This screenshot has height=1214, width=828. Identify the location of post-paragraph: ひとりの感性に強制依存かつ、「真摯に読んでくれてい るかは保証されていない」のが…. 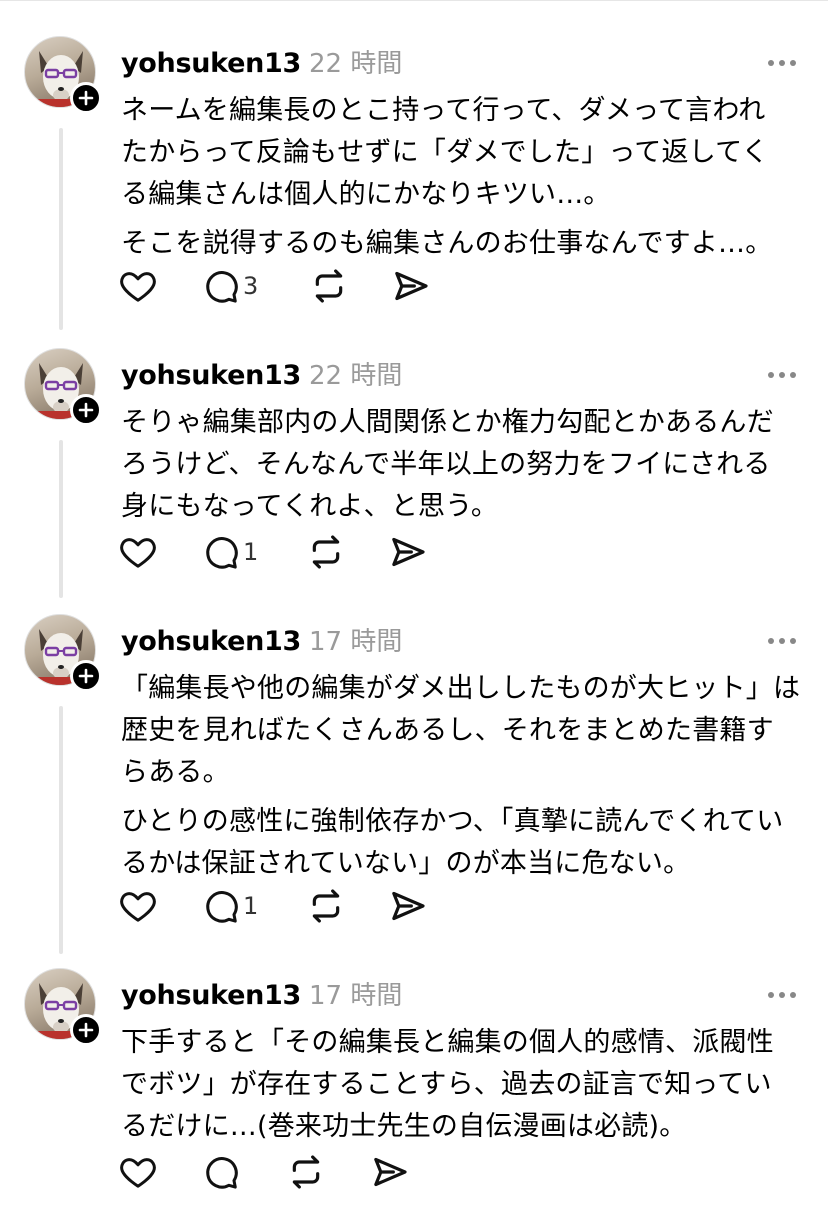
(452, 842).